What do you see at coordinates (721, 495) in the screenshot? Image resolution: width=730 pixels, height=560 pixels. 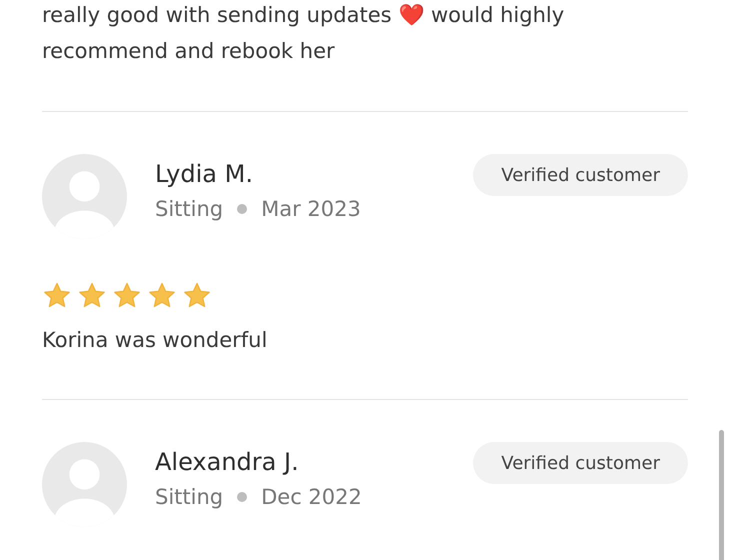 I see `scrollbar` at bounding box center [721, 495].